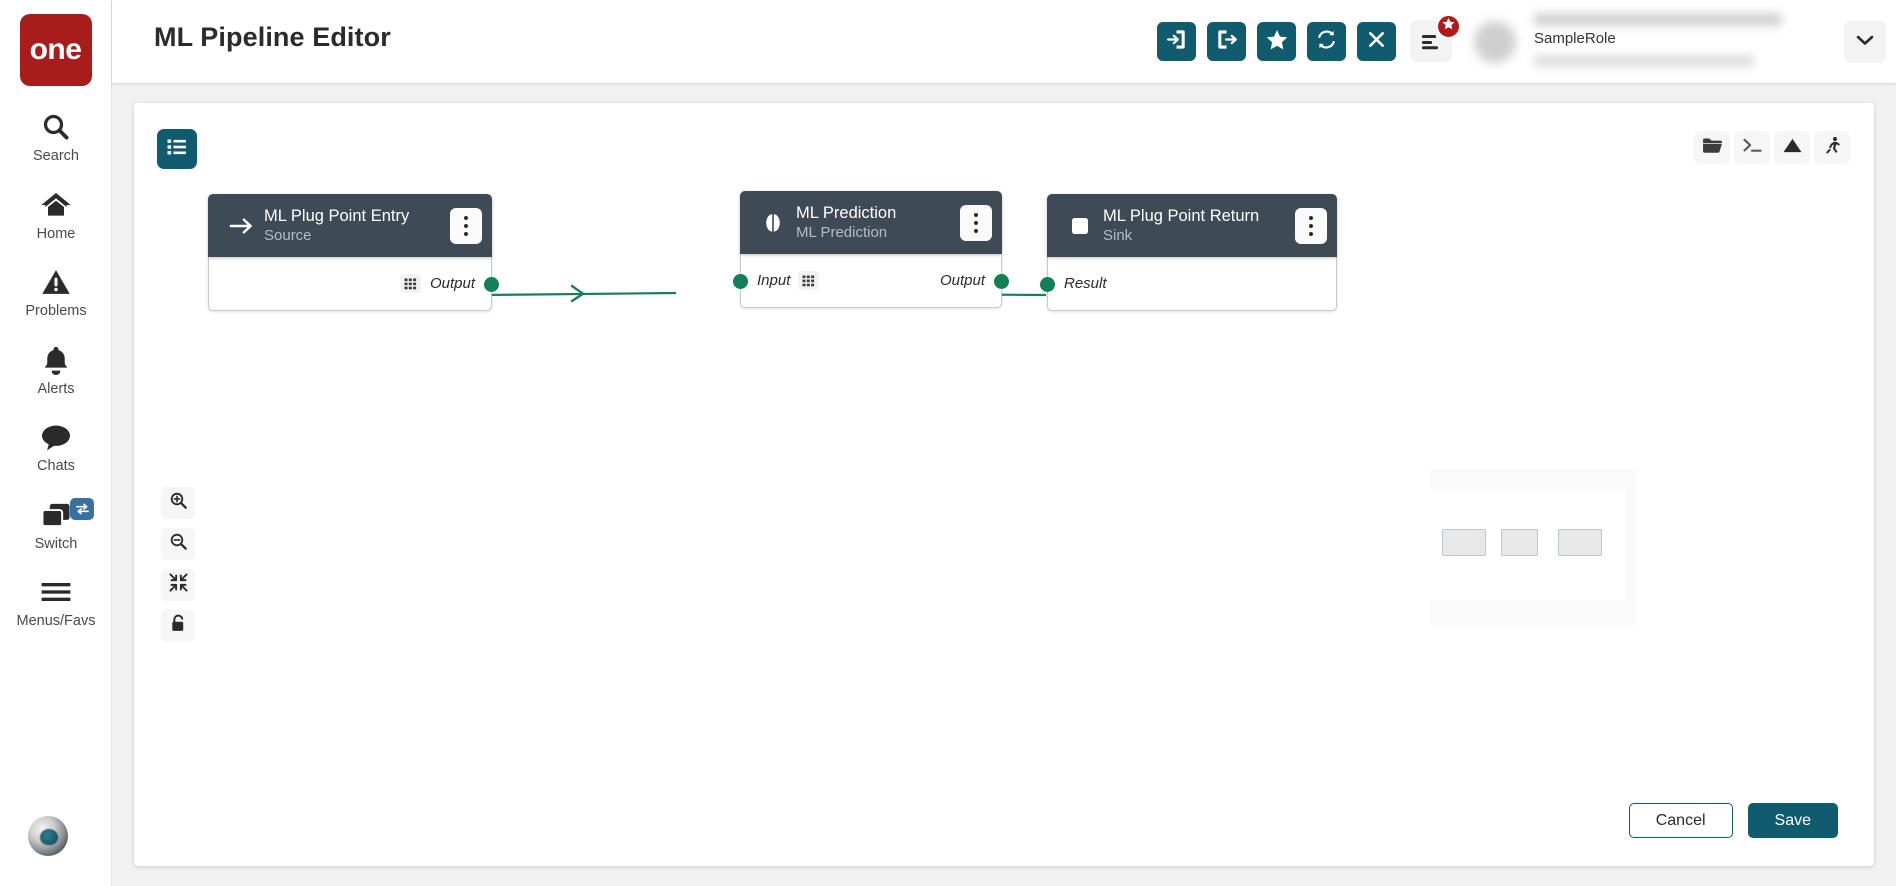 This screenshot has width=1896, height=886. I want to click on node-subtitle: Source, so click(288, 235).